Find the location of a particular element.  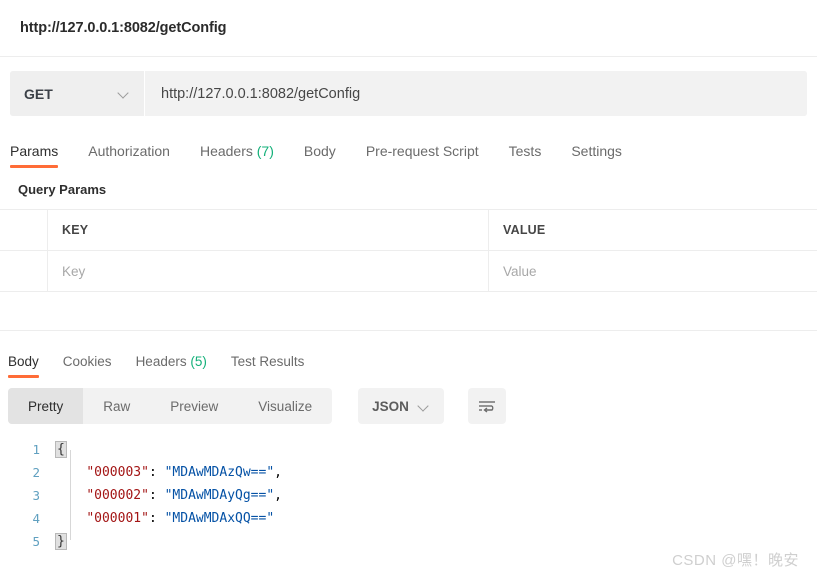

code-line: 4 "000001": "MDAwMDAxQQ==" is located at coordinates (408, 518).